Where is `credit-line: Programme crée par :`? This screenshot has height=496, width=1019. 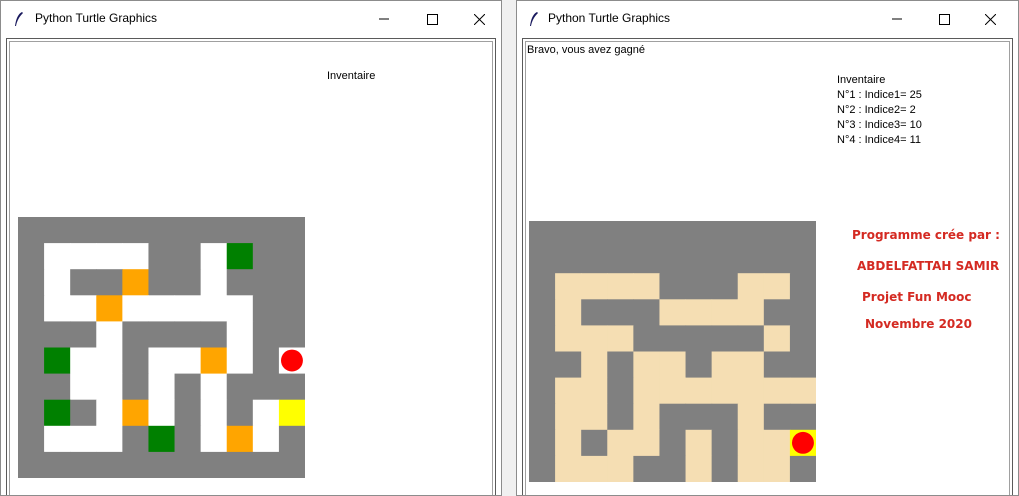 credit-line: Programme crée par : is located at coordinates (926, 235).